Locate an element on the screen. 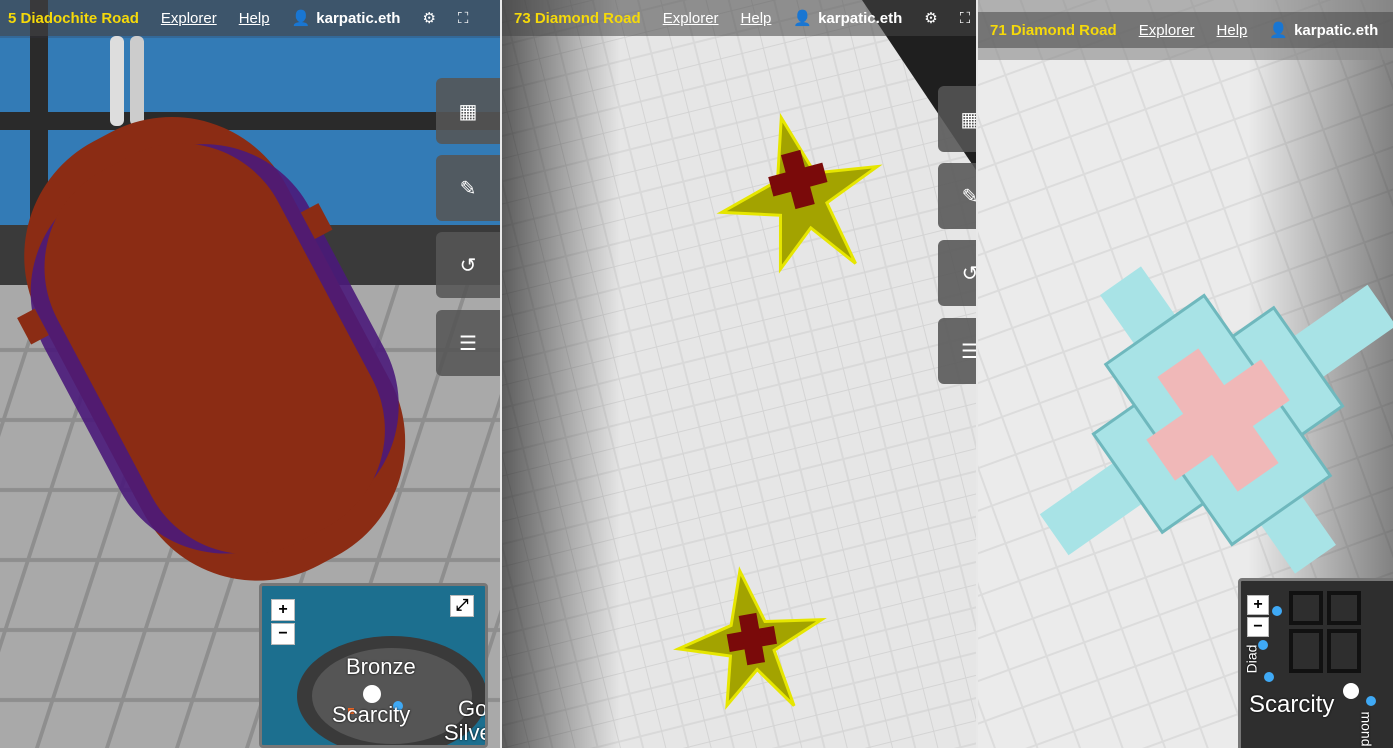  map-label: Go is located at coordinates (473, 708).